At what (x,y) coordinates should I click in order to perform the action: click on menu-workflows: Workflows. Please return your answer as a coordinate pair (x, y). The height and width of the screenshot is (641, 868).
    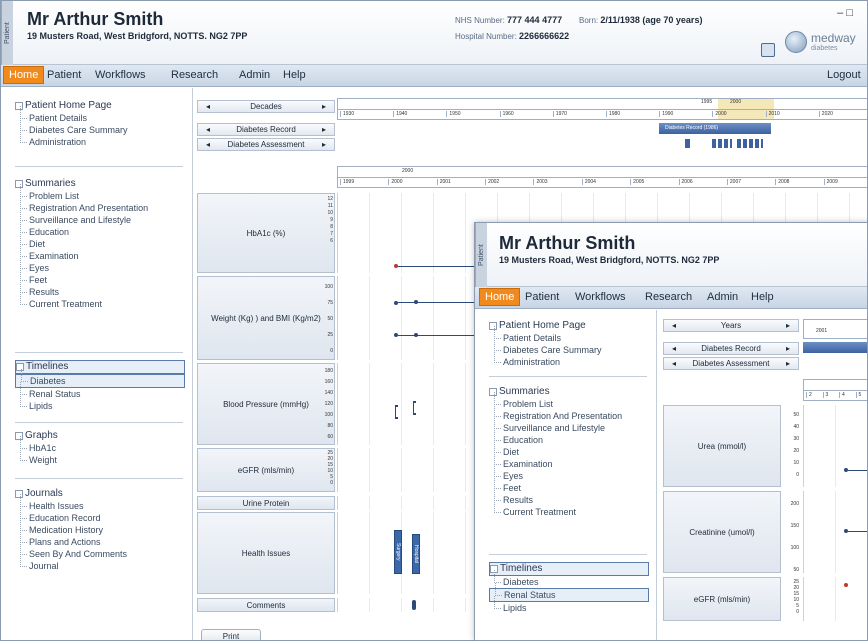
    Looking at the image, I should click on (120, 75).